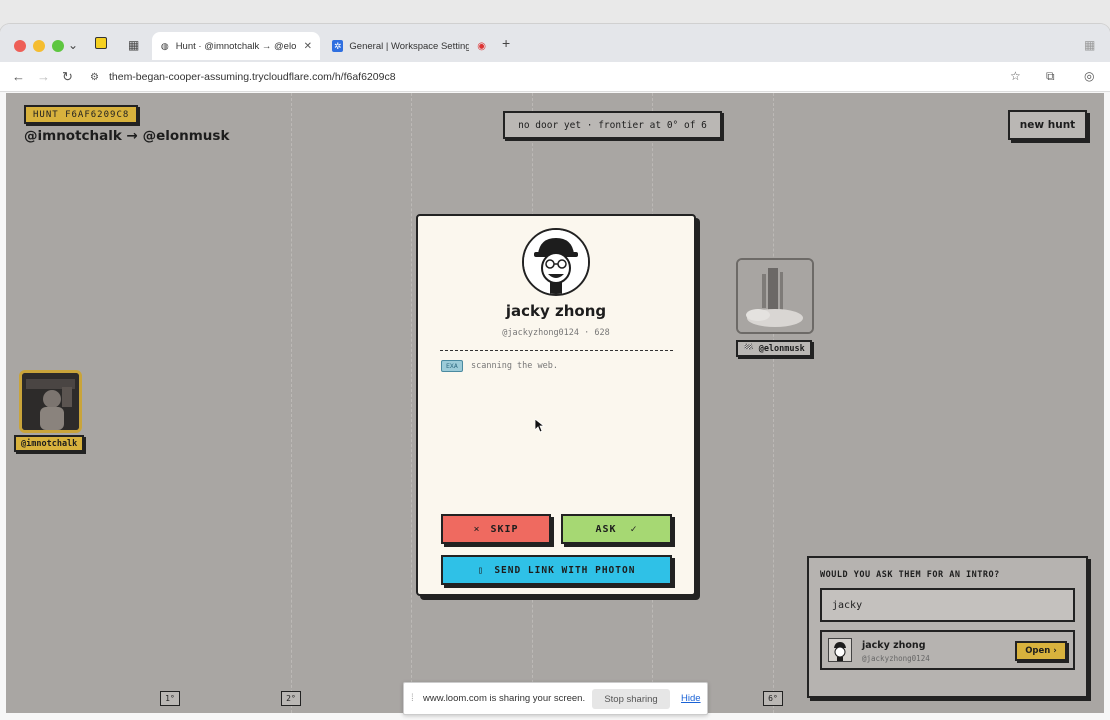 Image resolution: width=1110 pixels, height=720 pixels. Describe the element at coordinates (164, 45) in the screenshot. I see `globe-icon: ◍` at that location.